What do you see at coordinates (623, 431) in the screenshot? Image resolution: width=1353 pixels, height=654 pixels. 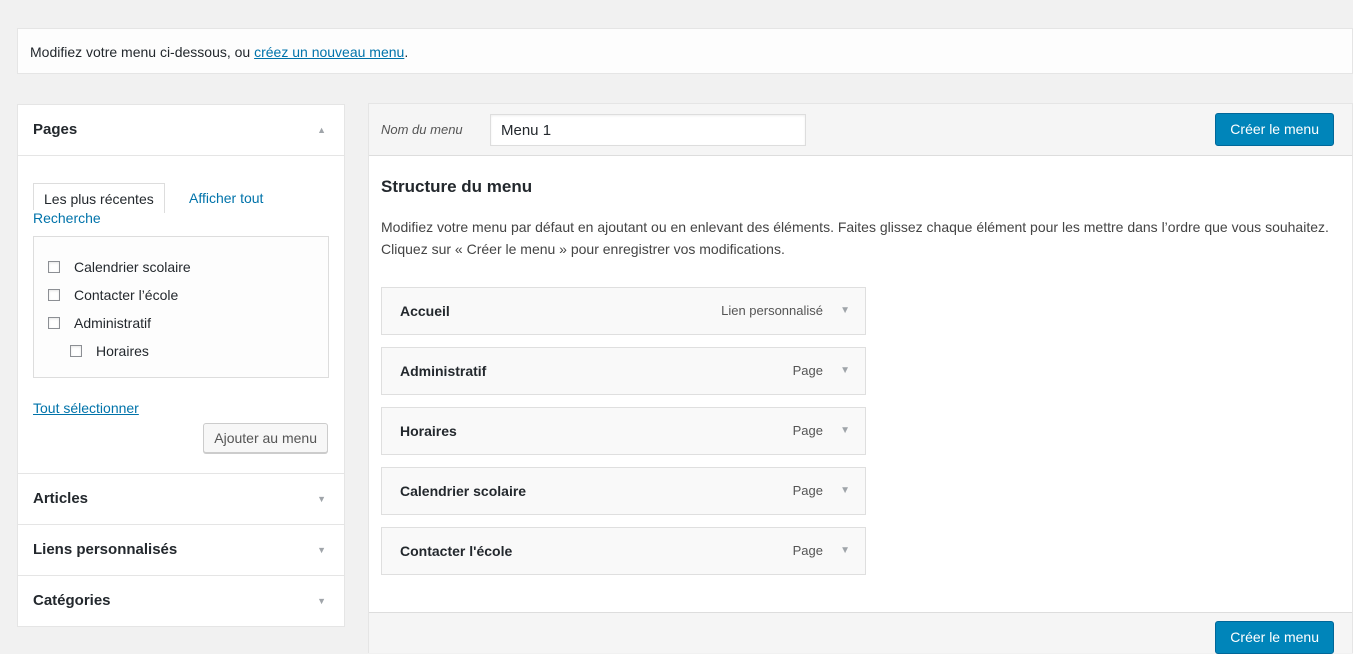 I see `menu-item: Horaires Page ▼` at bounding box center [623, 431].